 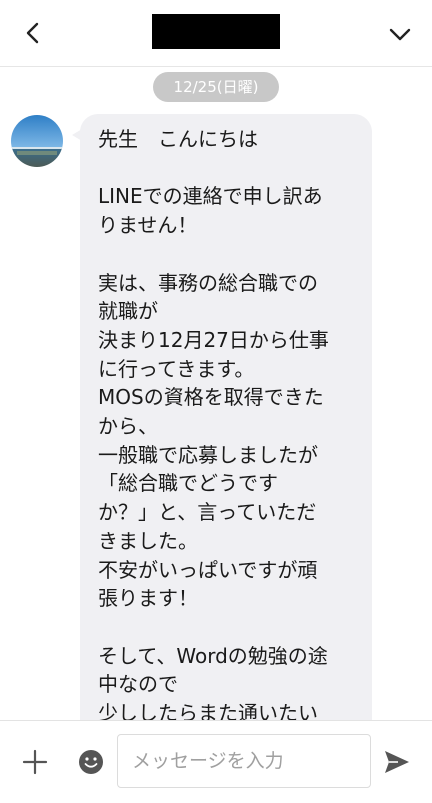 I want to click on chevron-left-icon, so click(x=32, y=33).